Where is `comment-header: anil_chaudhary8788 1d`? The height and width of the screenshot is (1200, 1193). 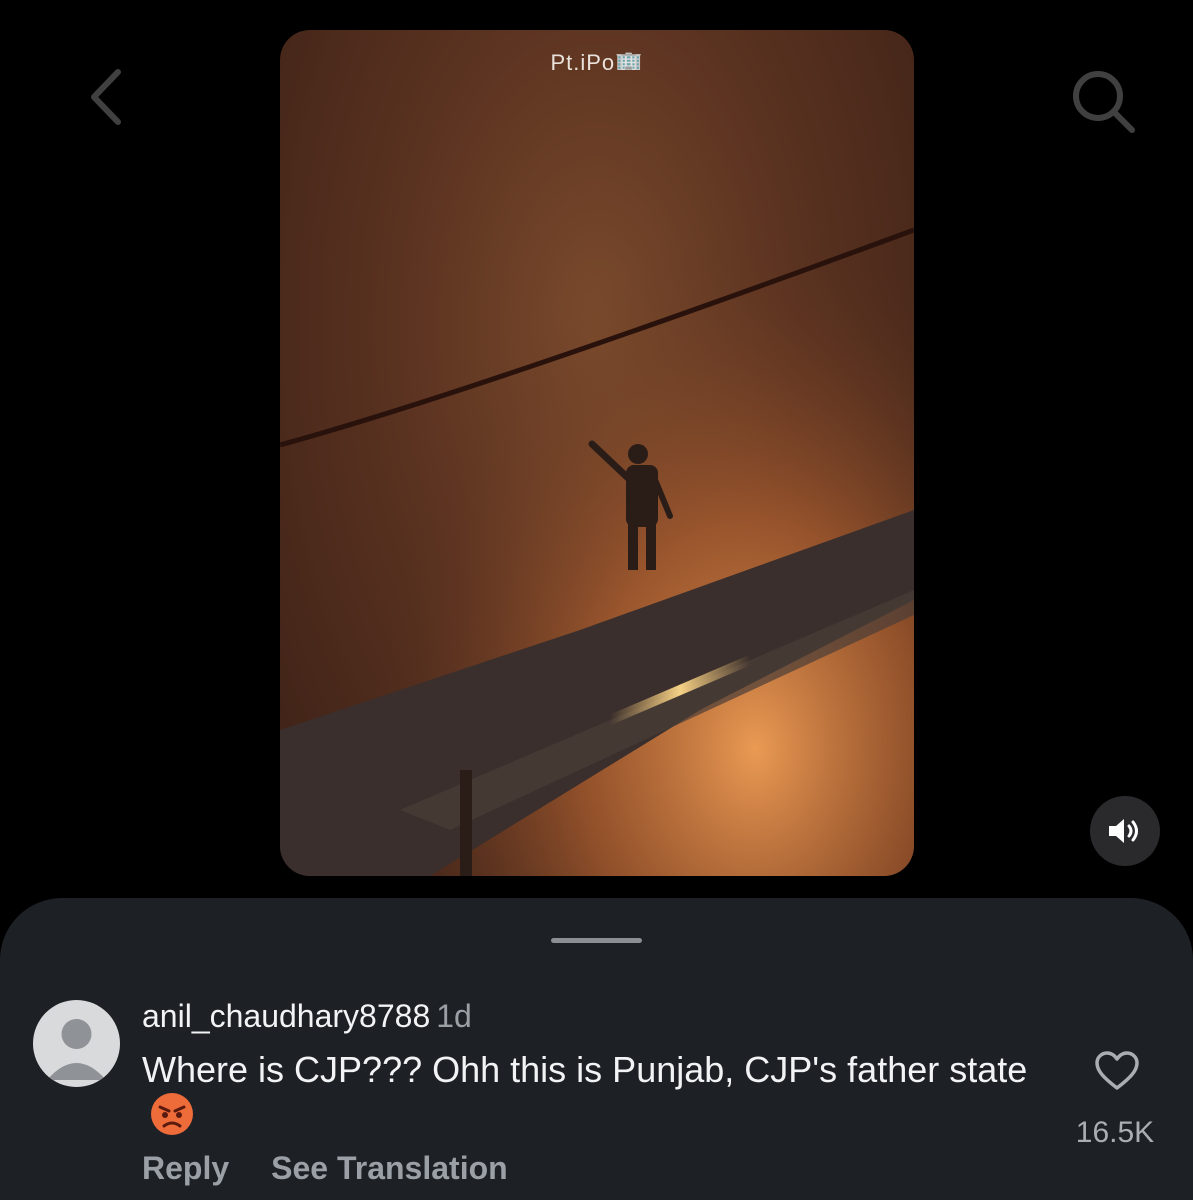 comment-header: anil_chaudhary8788 1d is located at coordinates (307, 1016).